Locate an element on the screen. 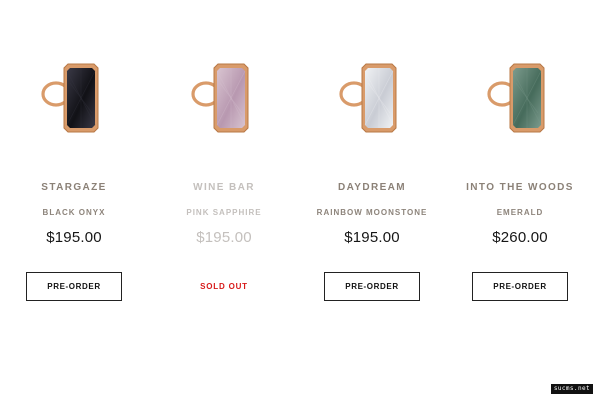 The height and width of the screenshot is (400, 600). product-stone: BLACK ONYX is located at coordinates (74, 212).